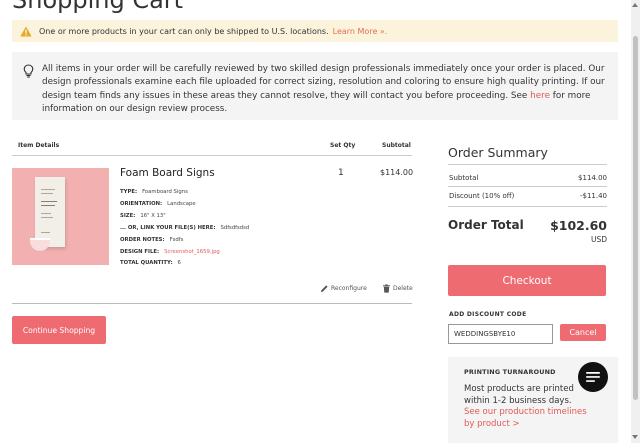 Image resolution: width=640 pixels, height=443 pixels. I want to click on page-scrollbar, so click(635, 221).